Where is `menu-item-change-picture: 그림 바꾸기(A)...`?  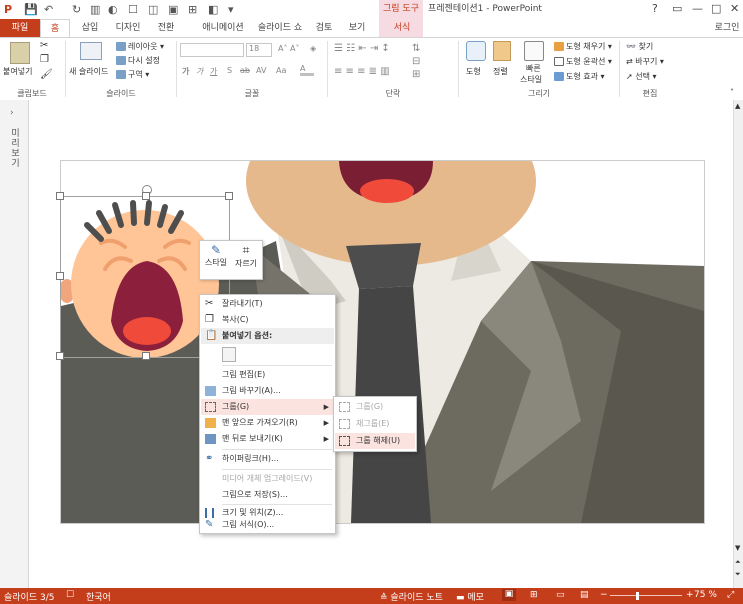
menu-item-change-picture: 그림 바꾸기(A)... is located at coordinates (267, 391).